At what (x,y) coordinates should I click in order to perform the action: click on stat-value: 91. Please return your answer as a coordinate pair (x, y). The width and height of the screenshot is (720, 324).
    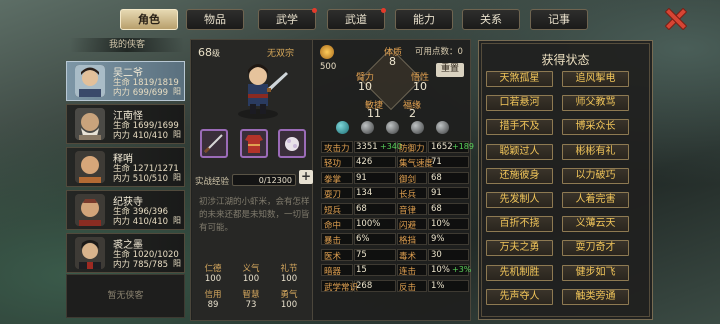
    Looking at the image, I should click on (361, 178).